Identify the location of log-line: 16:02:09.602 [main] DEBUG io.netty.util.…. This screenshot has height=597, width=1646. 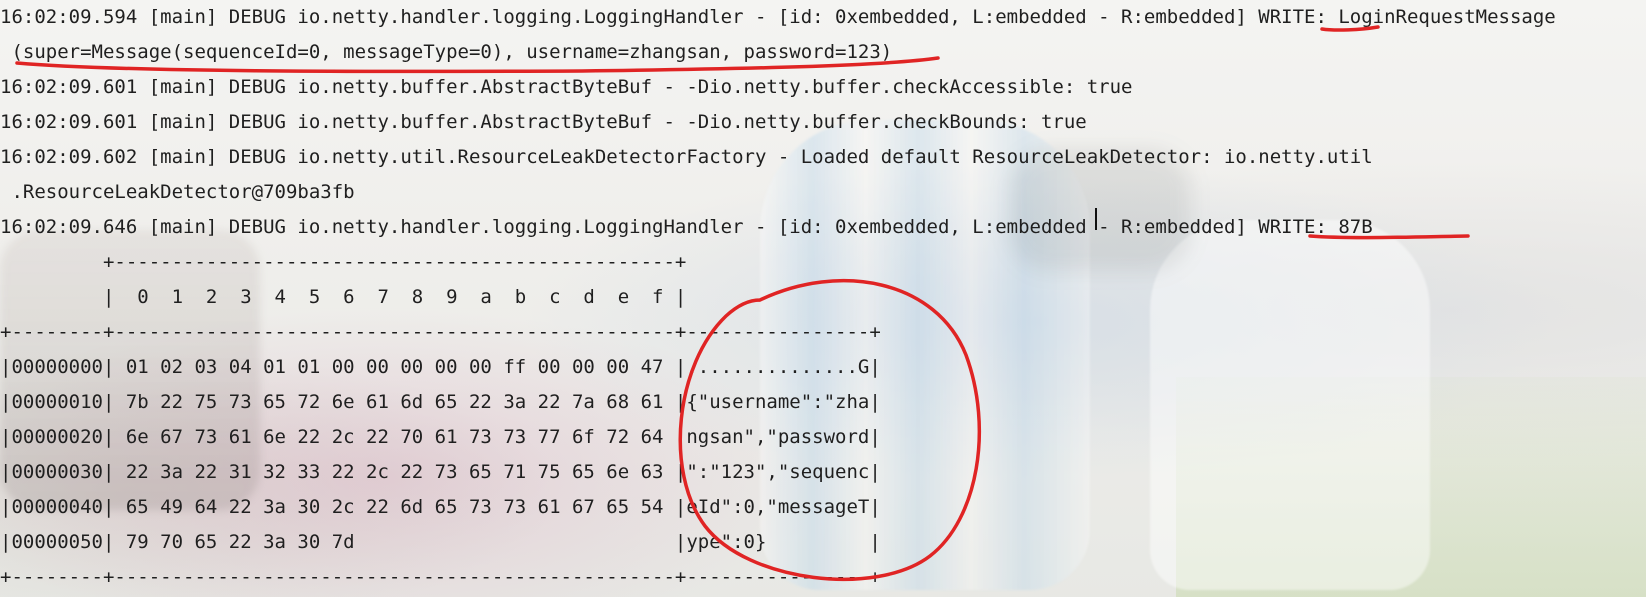
(686, 157).